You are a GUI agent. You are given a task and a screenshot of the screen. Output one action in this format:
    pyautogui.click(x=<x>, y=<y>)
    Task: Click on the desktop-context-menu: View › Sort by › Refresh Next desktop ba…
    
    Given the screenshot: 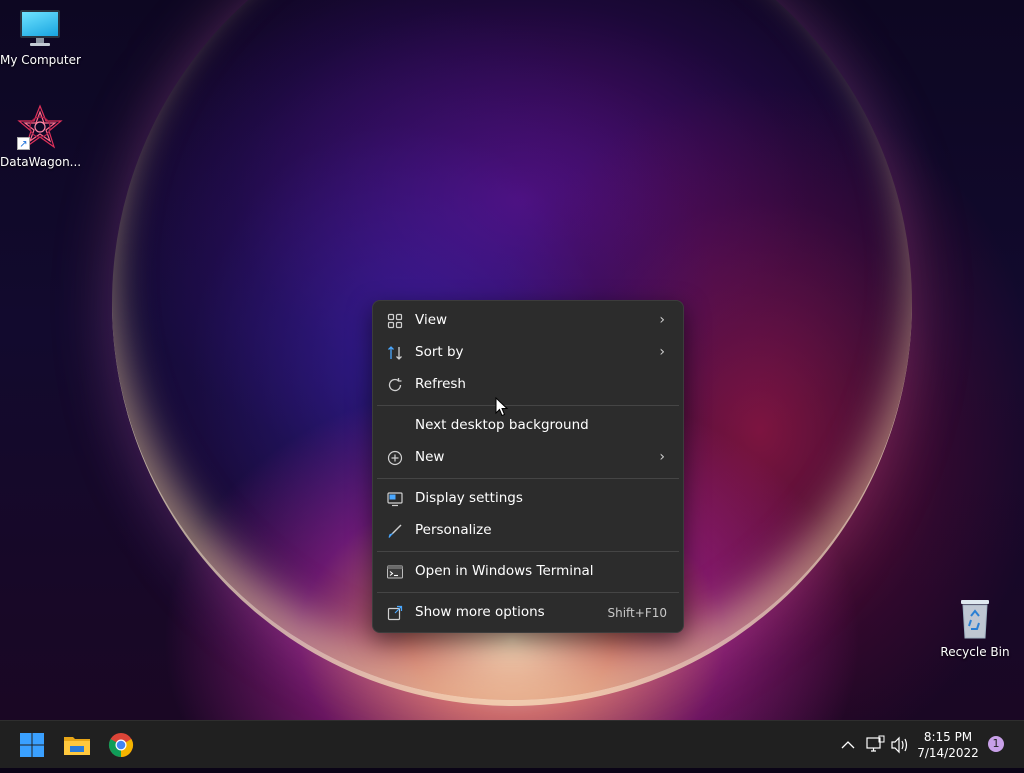 What is the action you would take?
    pyautogui.click(x=528, y=466)
    